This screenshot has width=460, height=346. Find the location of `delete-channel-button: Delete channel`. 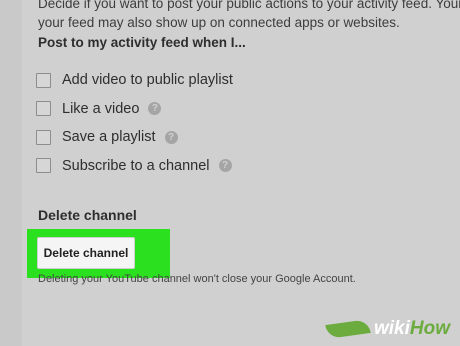

delete-channel-button: Delete channel is located at coordinates (86, 253).